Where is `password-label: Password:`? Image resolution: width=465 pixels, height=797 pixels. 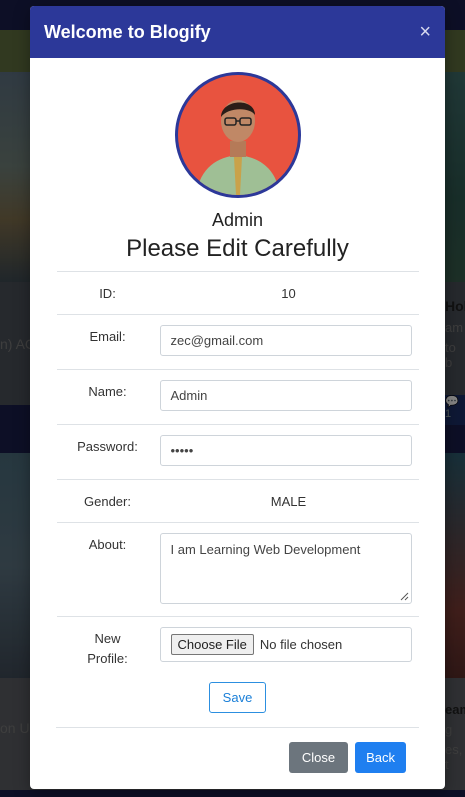 password-label: Password: is located at coordinates (107, 452).